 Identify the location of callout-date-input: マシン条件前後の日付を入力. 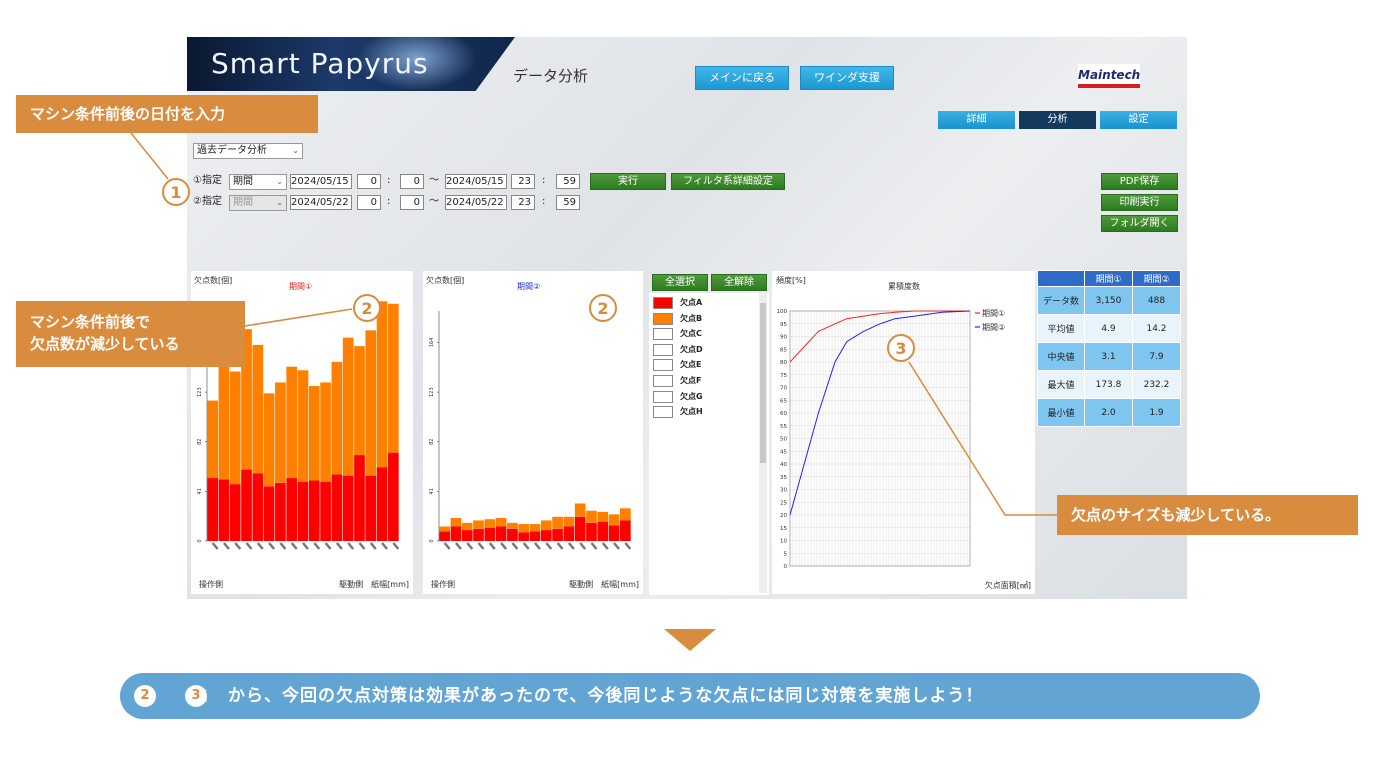
(167, 114).